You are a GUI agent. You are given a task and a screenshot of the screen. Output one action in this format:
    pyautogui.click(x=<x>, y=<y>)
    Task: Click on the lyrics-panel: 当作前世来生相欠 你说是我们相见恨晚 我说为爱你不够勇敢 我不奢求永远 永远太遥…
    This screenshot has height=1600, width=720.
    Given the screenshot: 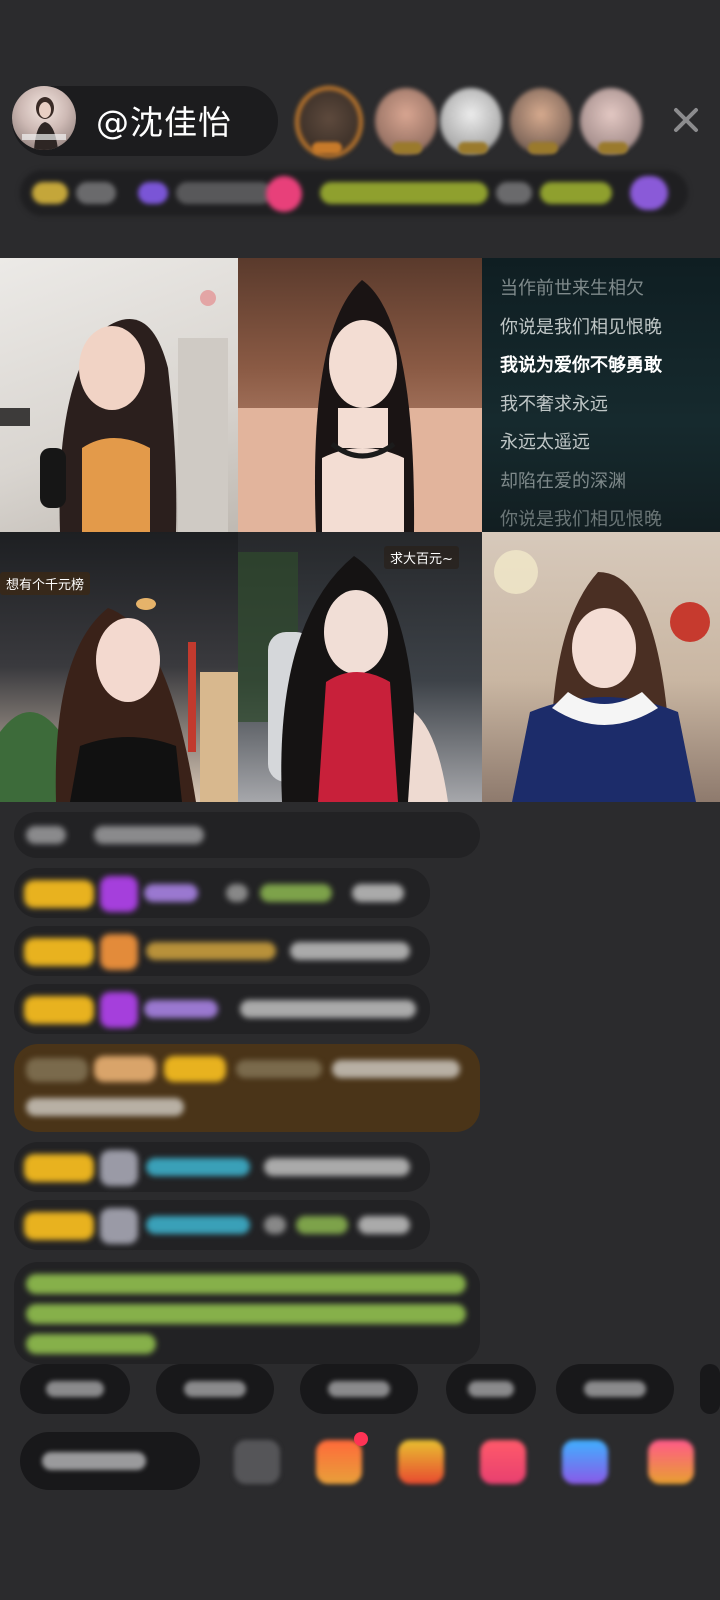 What is the action you would take?
    pyautogui.click(x=601, y=395)
    